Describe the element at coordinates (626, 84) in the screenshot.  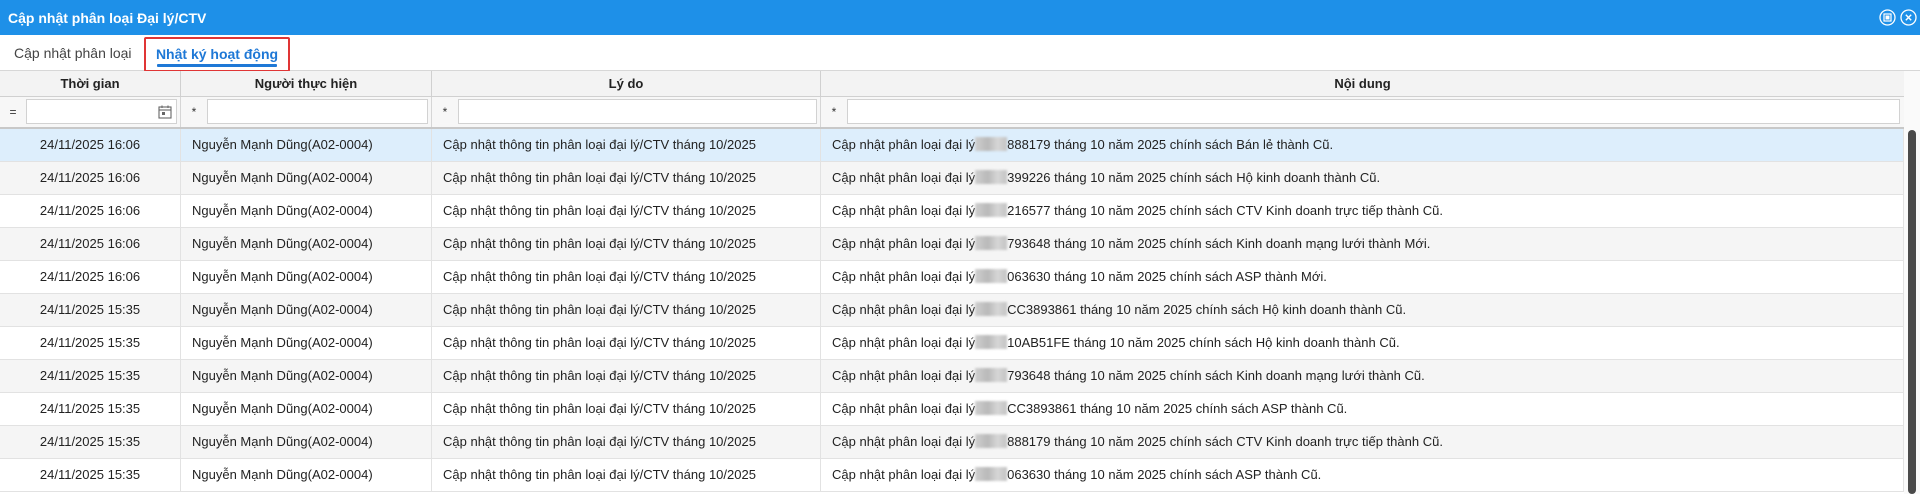
I see `column-header-reason: Lý do` at that location.